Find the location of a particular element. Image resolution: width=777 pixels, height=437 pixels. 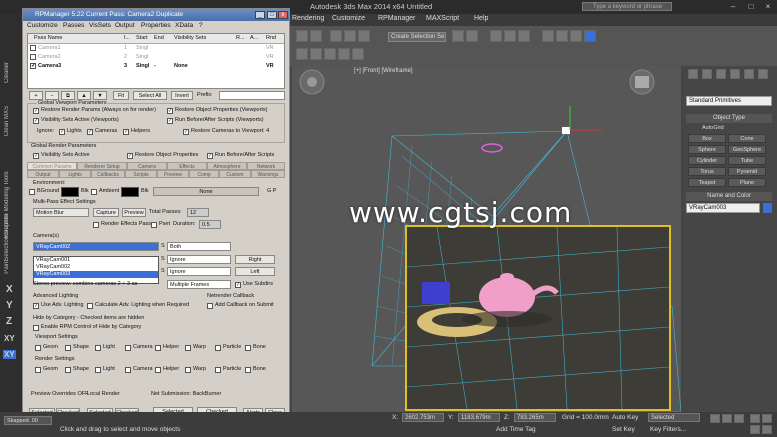

bground-color-swatch is located at coordinates (70, 192).